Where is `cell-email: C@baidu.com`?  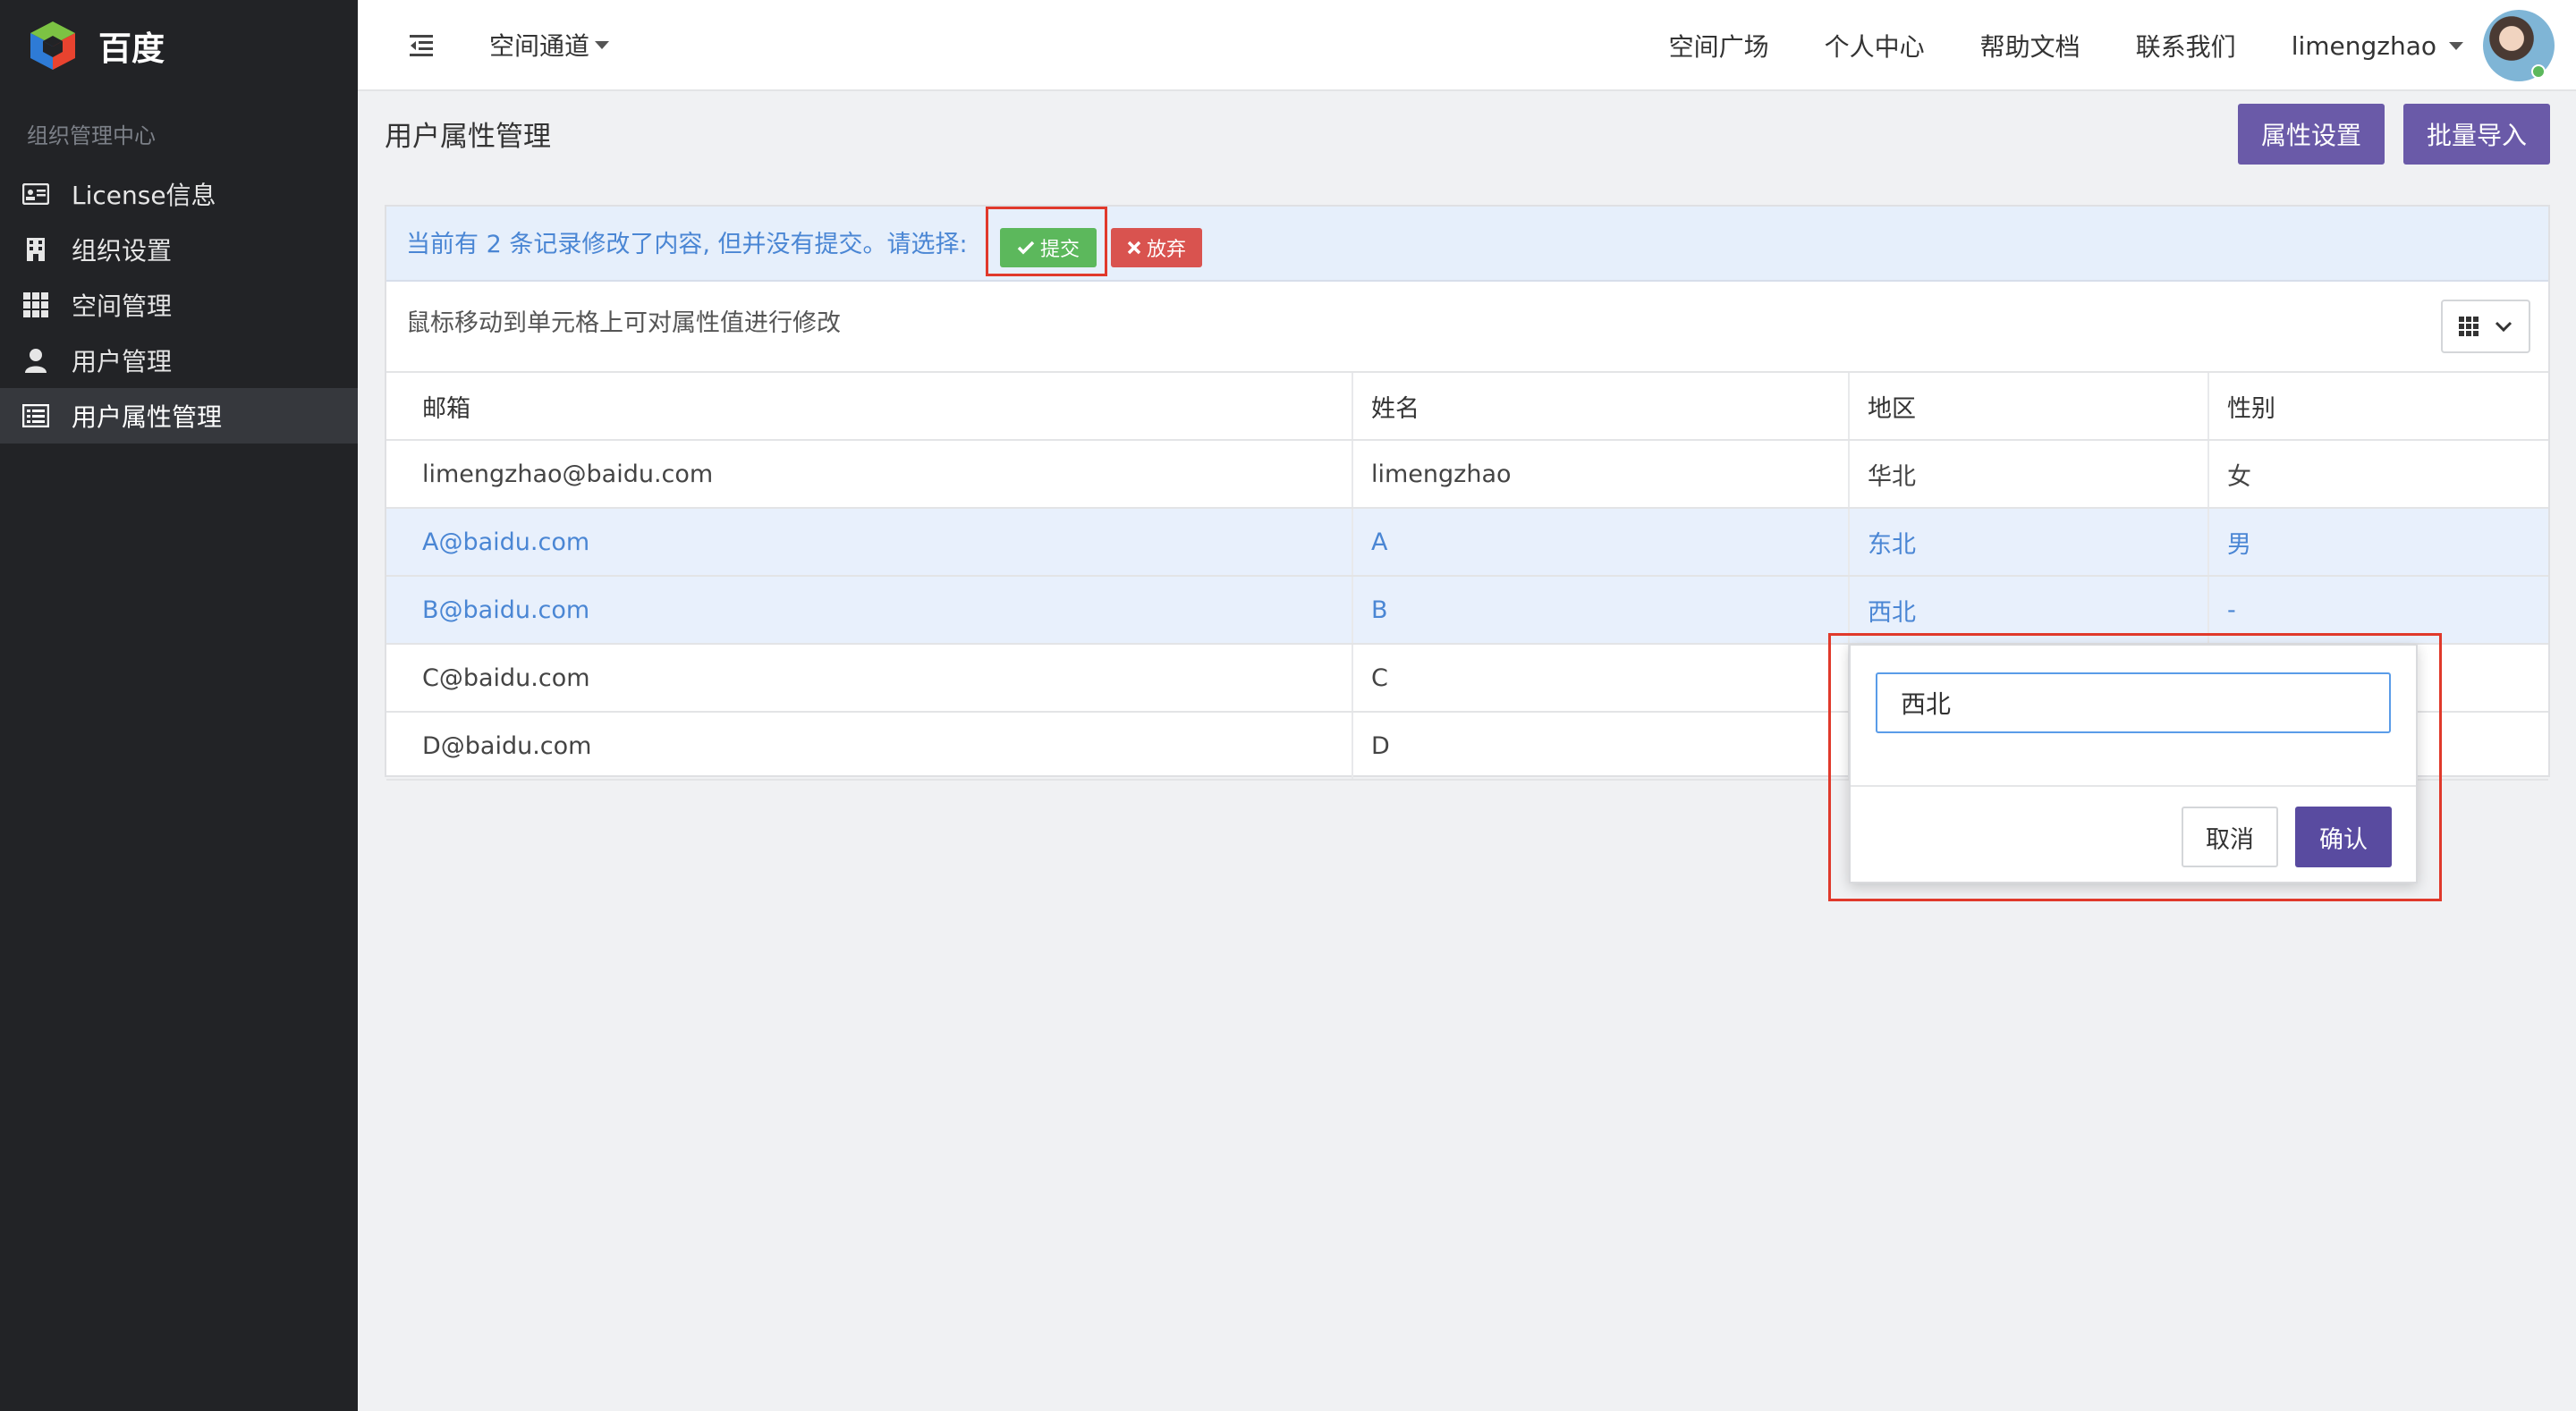
cell-email: C@baidu.com is located at coordinates (869, 679).